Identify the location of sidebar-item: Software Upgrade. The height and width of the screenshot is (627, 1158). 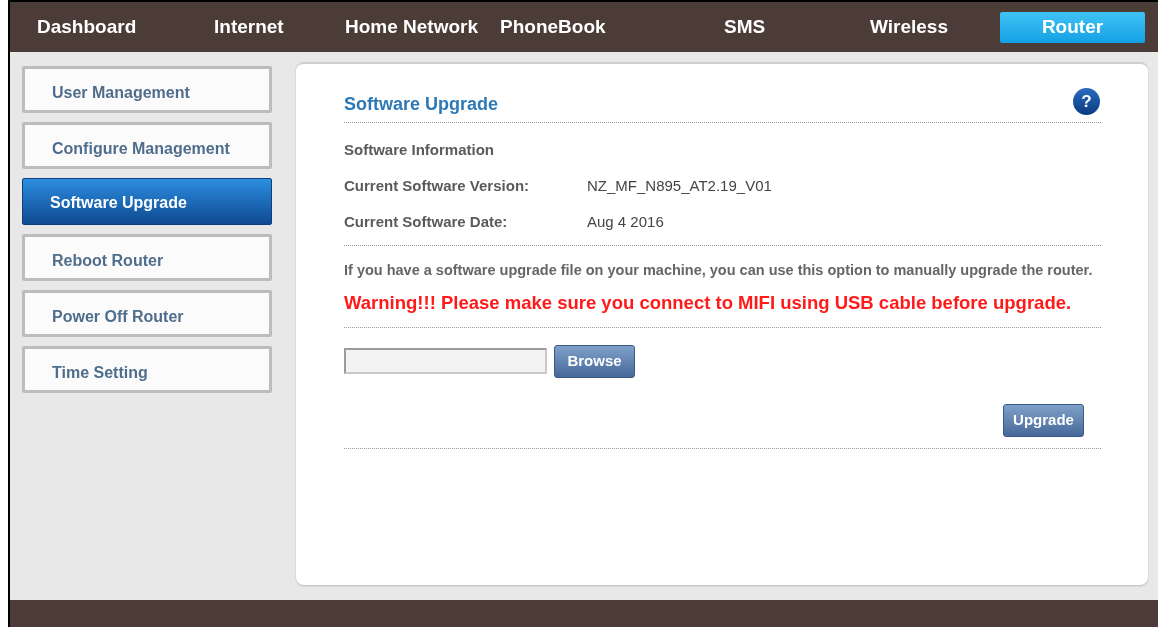
(147, 201).